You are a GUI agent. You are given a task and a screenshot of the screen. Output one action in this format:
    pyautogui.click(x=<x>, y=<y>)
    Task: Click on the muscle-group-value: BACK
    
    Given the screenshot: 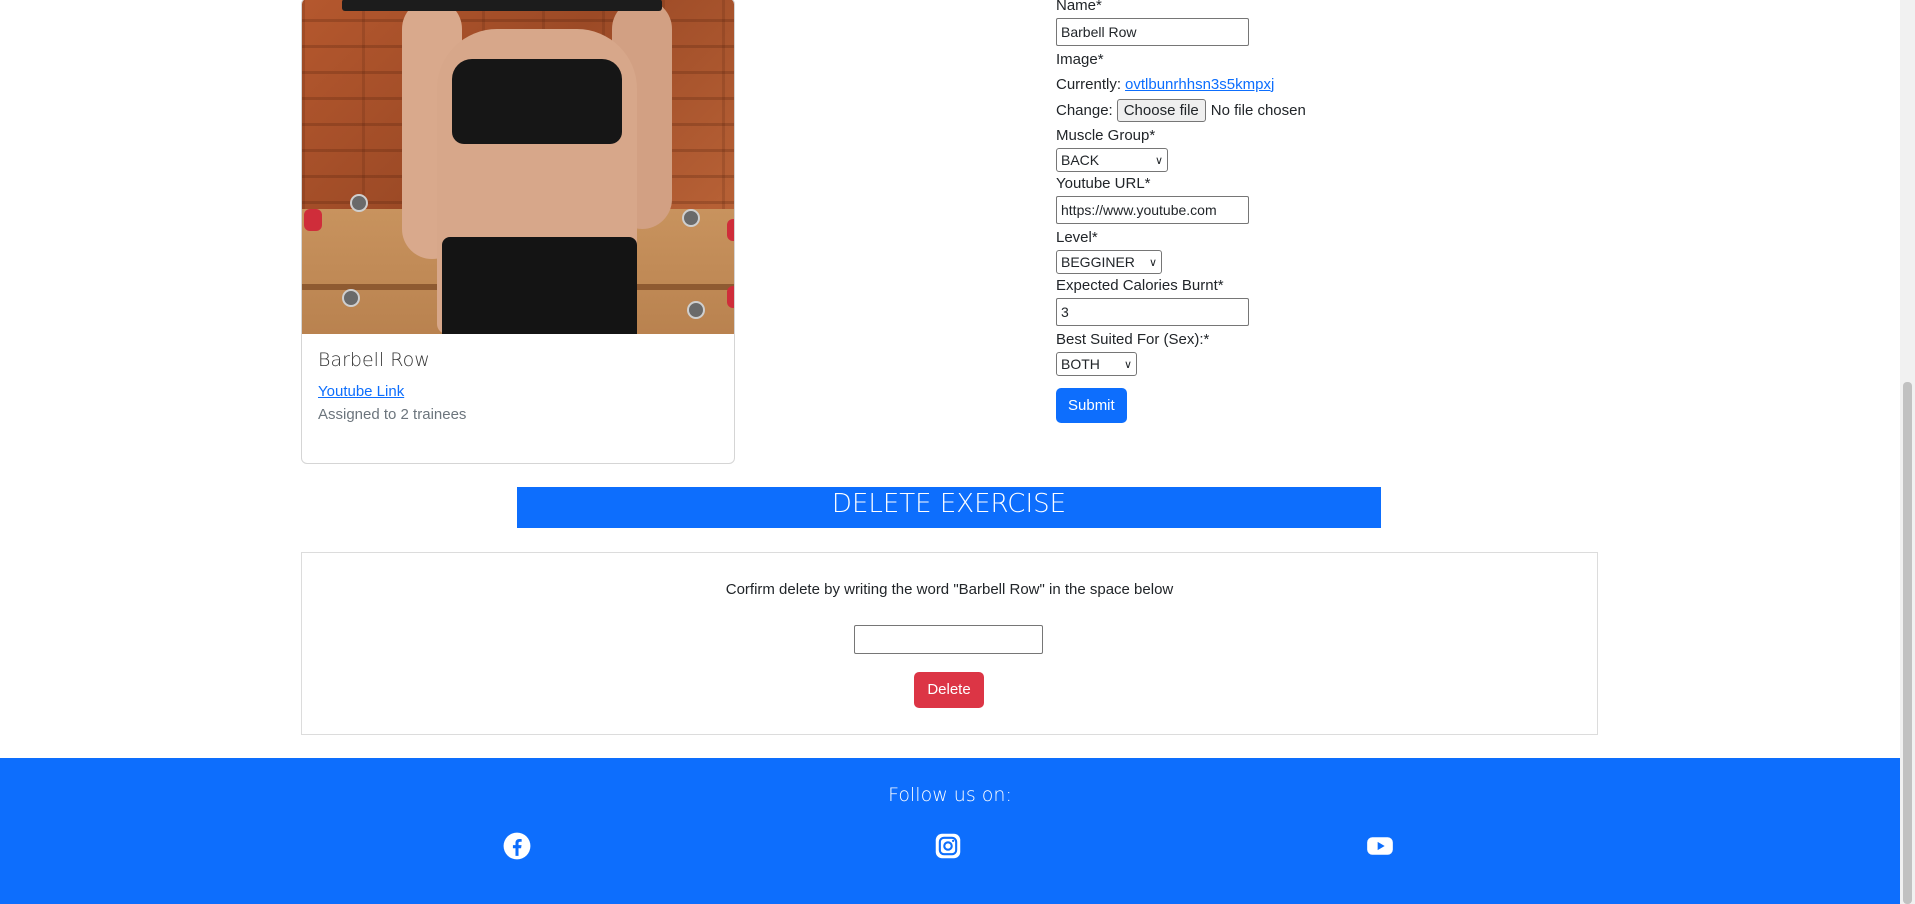 What is the action you would take?
    pyautogui.click(x=1080, y=160)
    